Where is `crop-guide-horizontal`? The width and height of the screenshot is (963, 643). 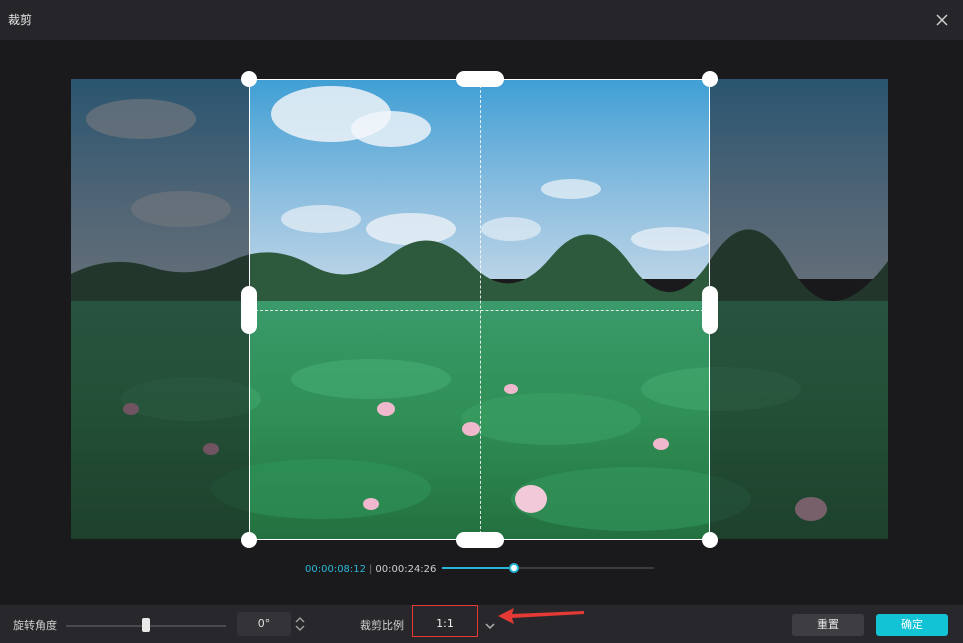 crop-guide-horizontal is located at coordinates (479, 310).